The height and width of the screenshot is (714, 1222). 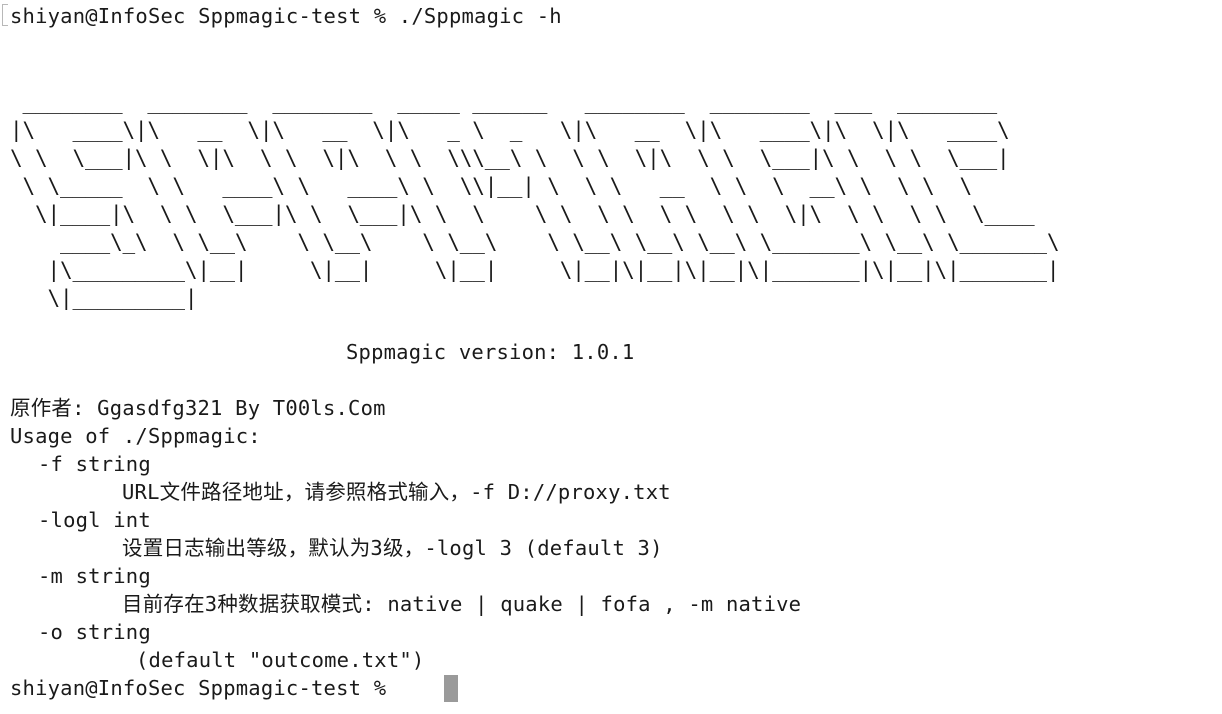 I want to click on author-line: 原作者: Ggasdfg321 By T00ls.Com, so click(x=198, y=408).